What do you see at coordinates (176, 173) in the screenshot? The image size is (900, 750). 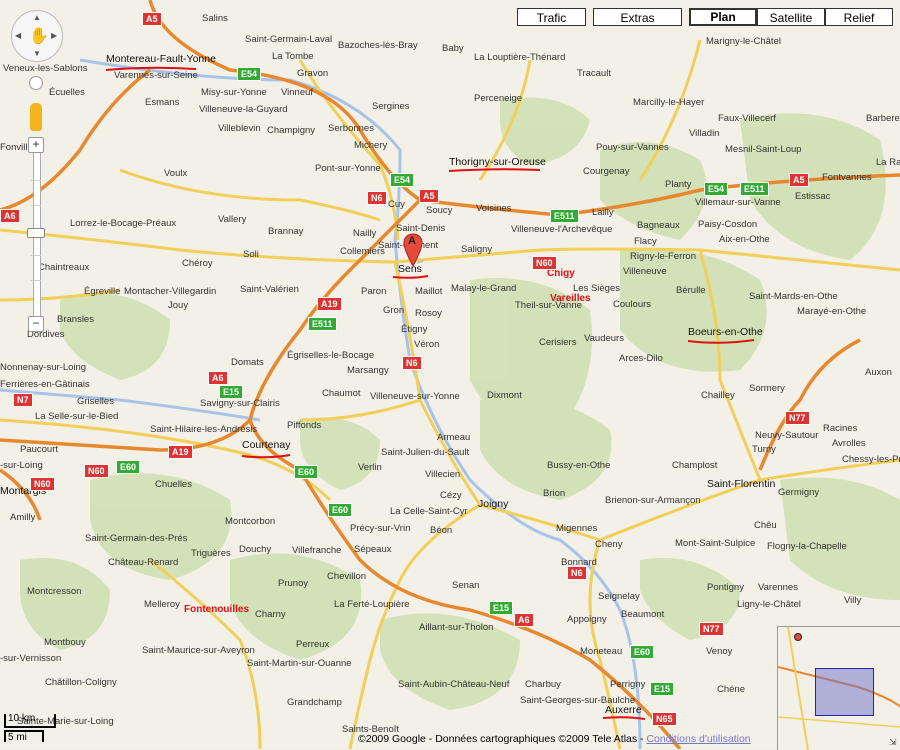 I see `place-label: Voulx` at bounding box center [176, 173].